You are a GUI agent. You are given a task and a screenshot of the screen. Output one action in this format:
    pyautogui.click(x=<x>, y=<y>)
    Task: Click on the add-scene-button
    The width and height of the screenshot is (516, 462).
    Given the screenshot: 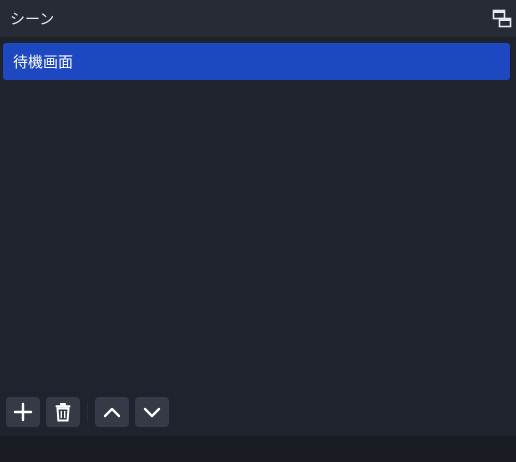 What is the action you would take?
    pyautogui.click(x=23, y=412)
    